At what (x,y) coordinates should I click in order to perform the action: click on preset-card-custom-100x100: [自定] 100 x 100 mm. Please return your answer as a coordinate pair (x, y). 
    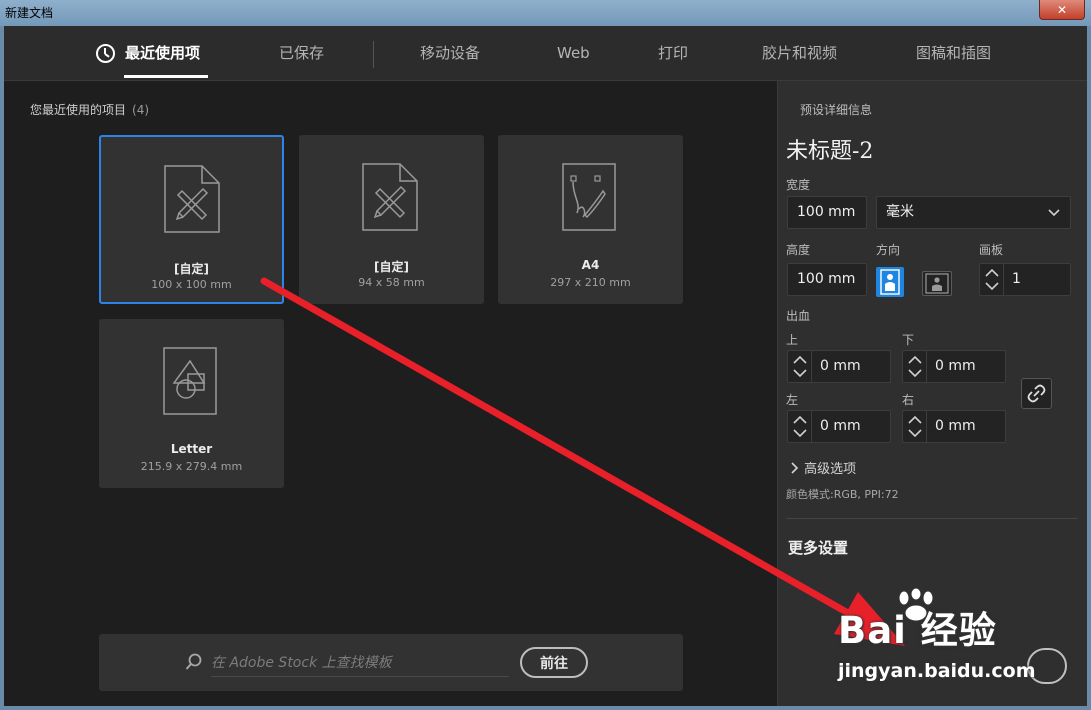
    Looking at the image, I should click on (191, 219).